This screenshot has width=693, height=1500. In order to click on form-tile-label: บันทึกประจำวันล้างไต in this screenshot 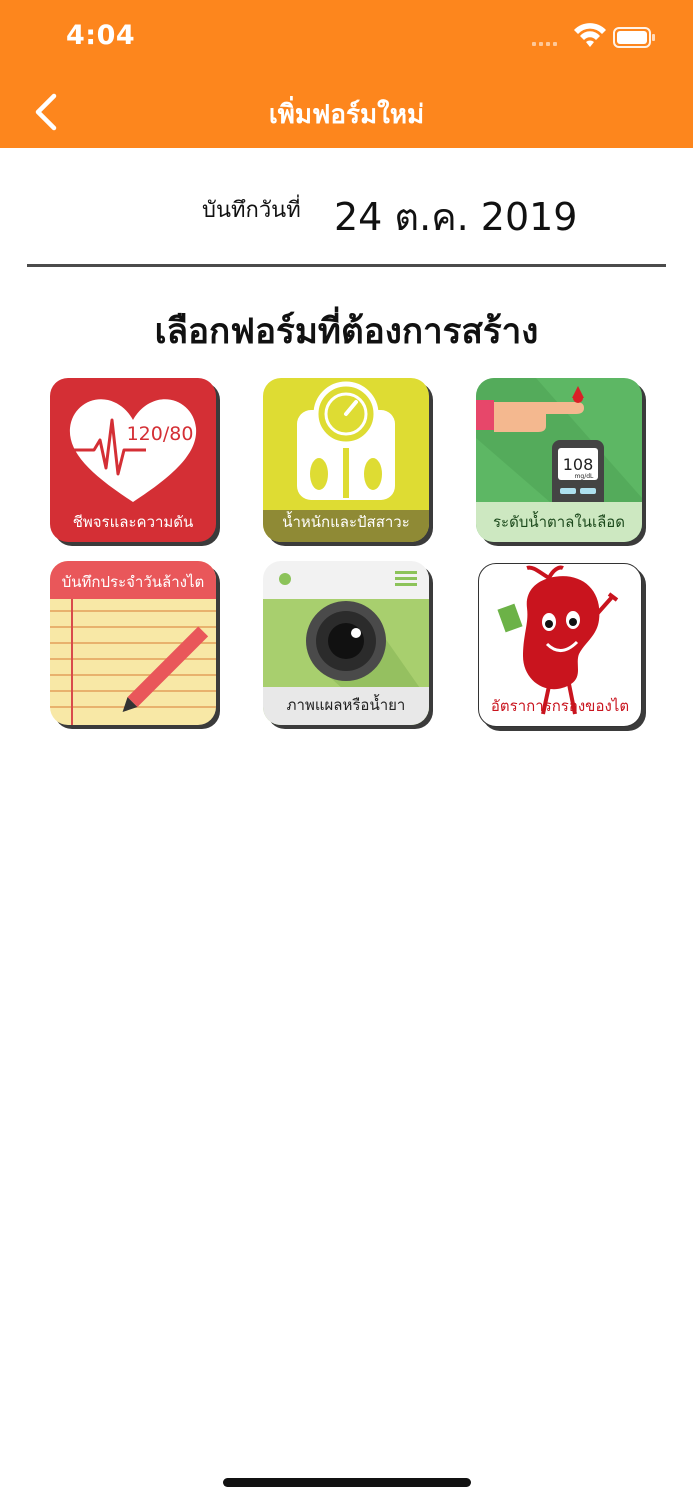, I will do `click(133, 582)`.